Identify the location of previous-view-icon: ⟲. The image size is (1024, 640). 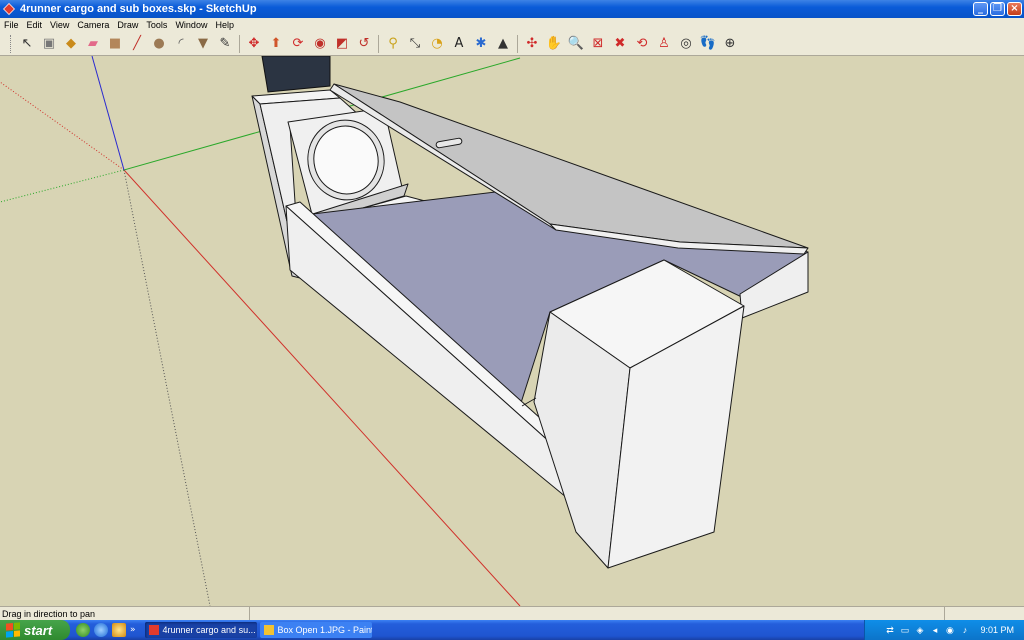
(642, 43).